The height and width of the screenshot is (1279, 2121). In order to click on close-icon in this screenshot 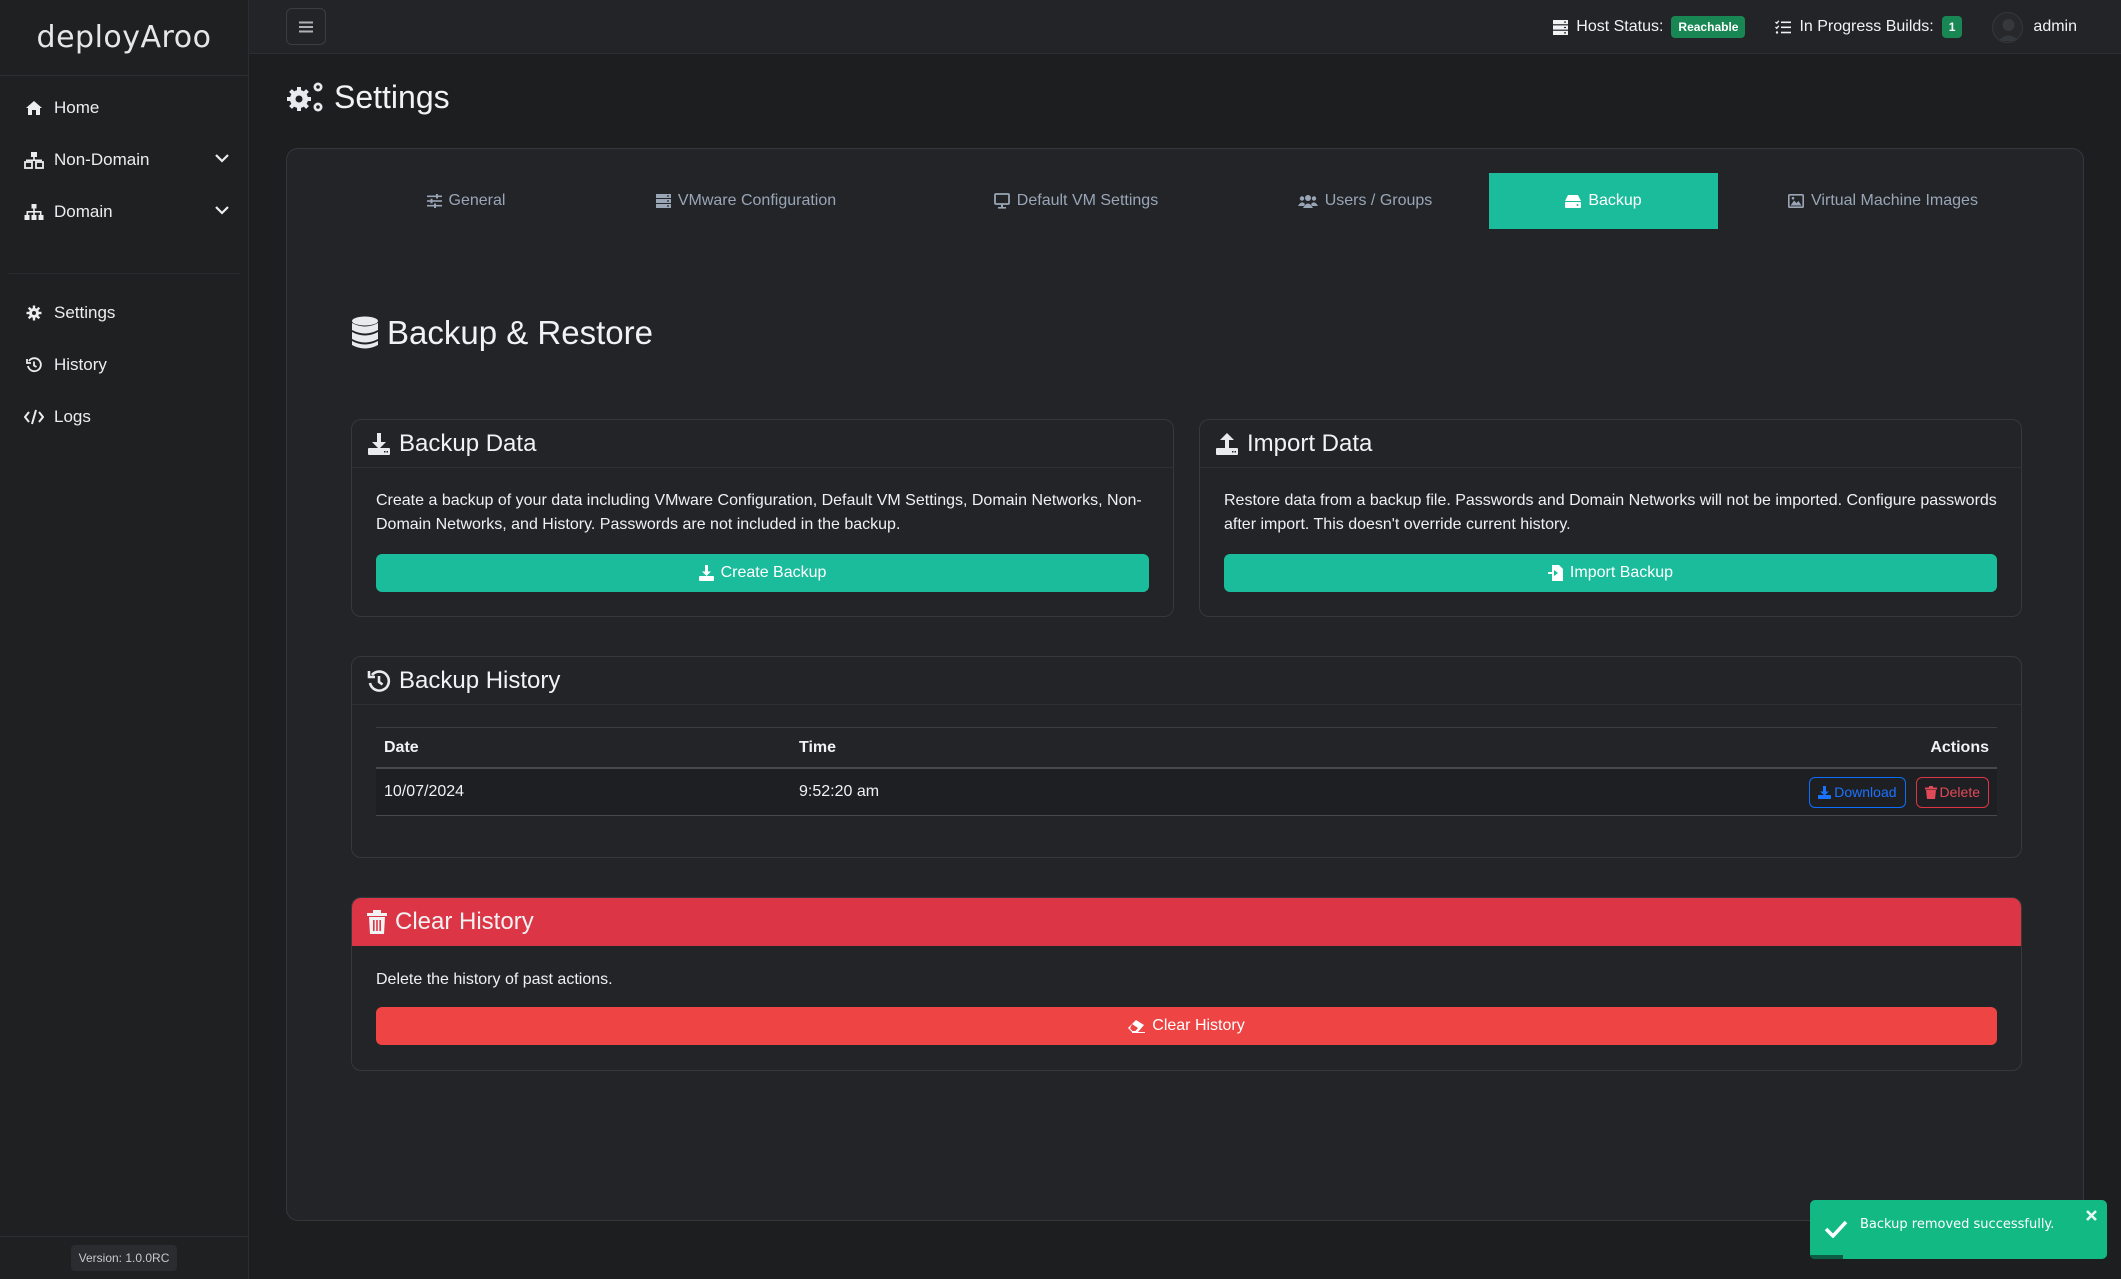, I will do `click(2091, 1215)`.